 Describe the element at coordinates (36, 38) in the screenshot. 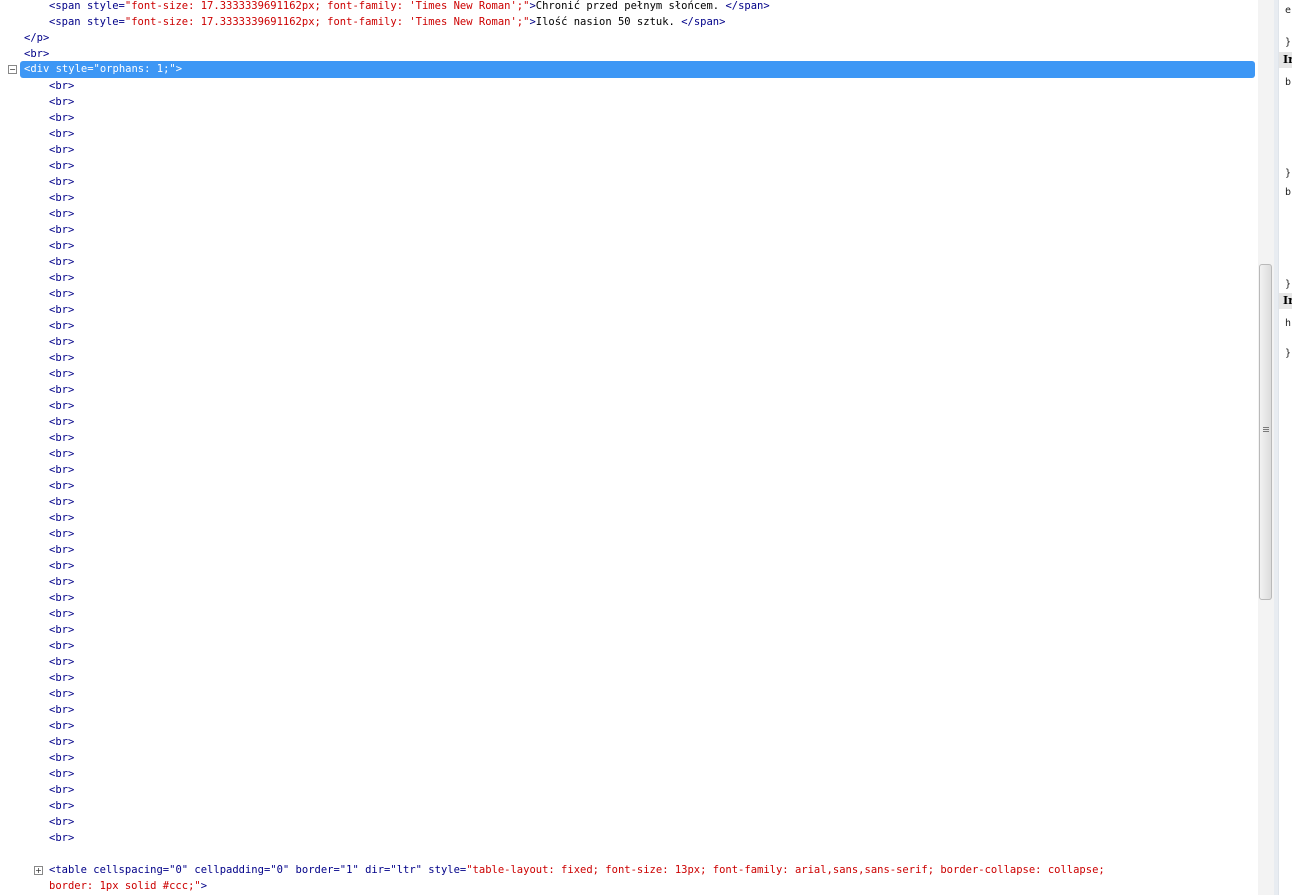

I see `tree-node-p-close: </p>` at that location.